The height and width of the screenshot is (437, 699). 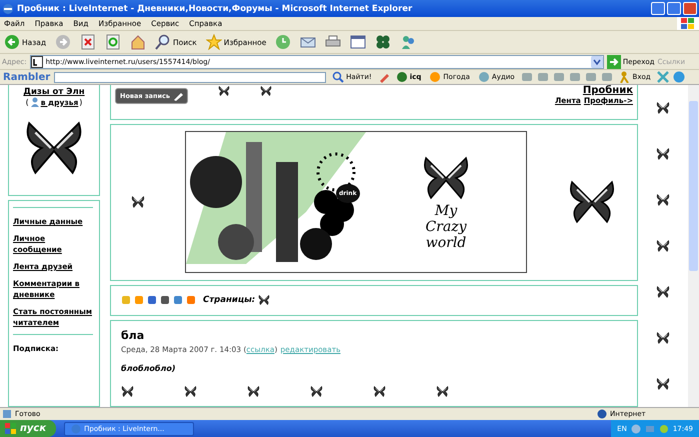 I want to click on edit-button, so click(x=358, y=42).